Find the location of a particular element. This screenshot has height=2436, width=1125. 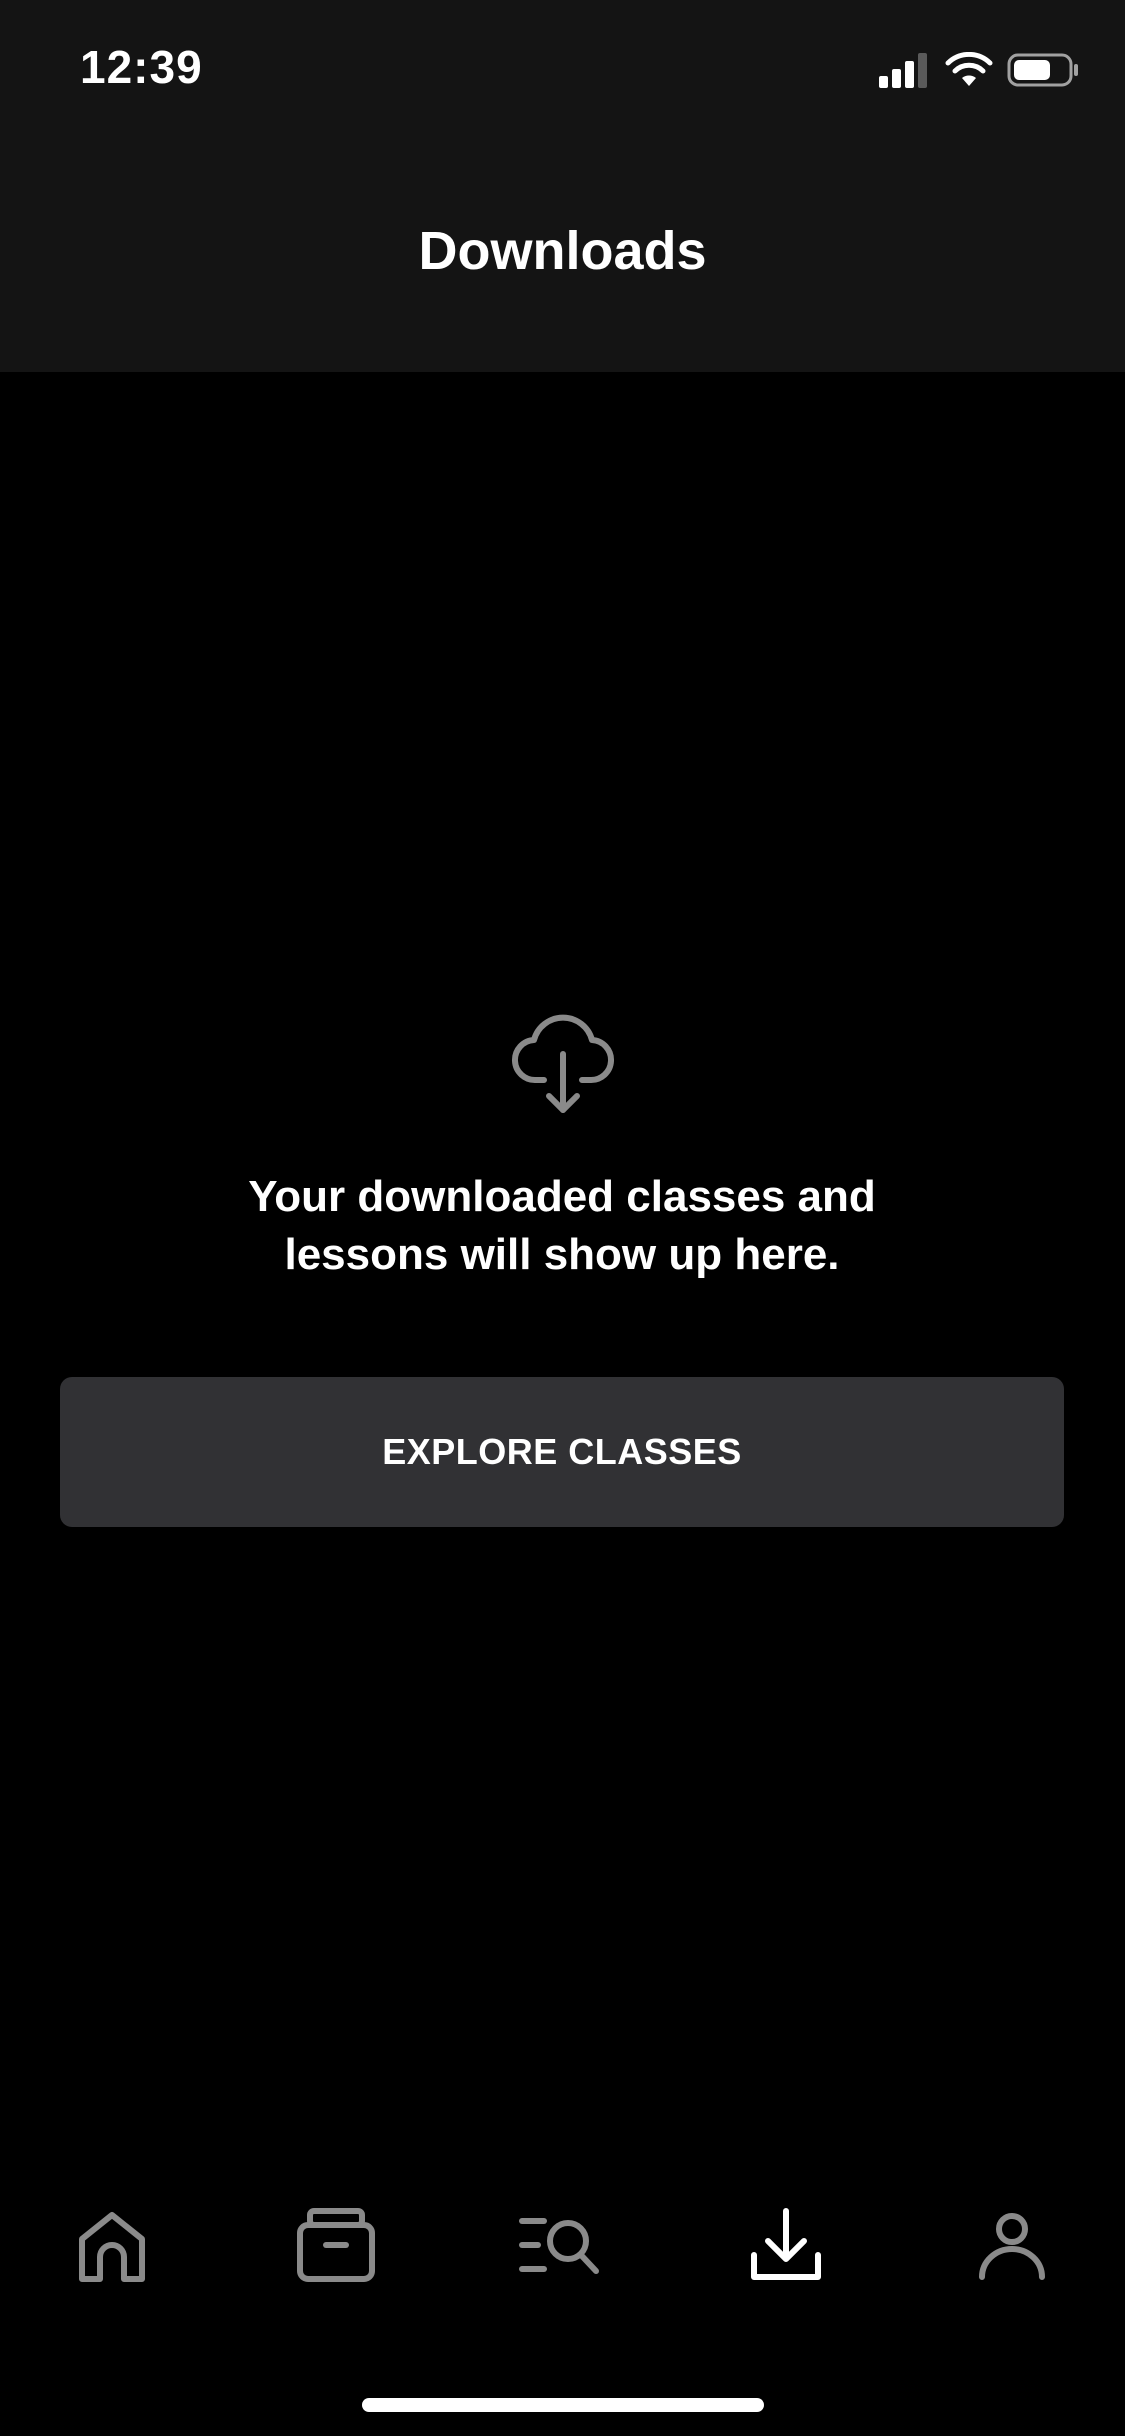

status-time: 12:39 is located at coordinates (141, 67).